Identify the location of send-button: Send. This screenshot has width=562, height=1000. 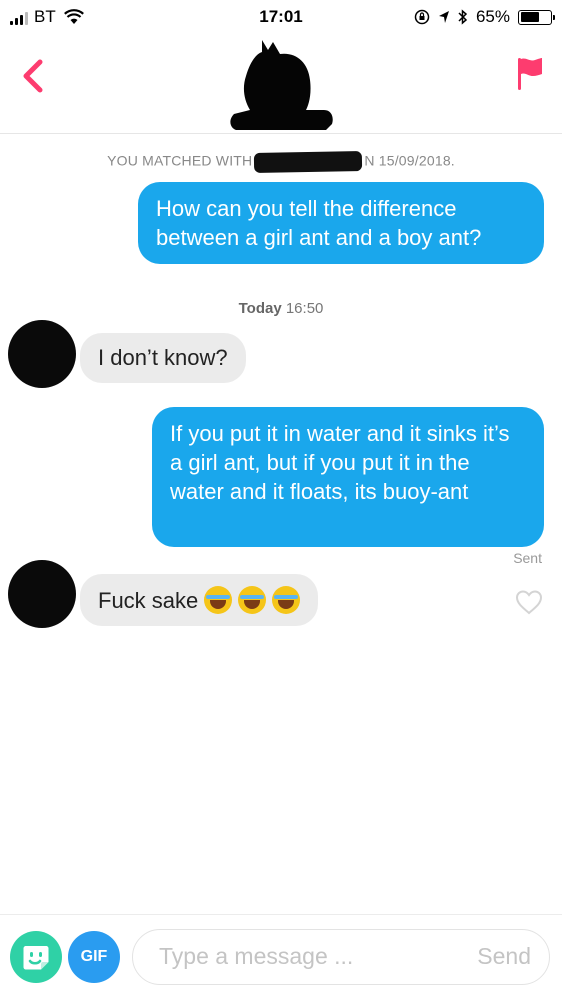
(504, 956).